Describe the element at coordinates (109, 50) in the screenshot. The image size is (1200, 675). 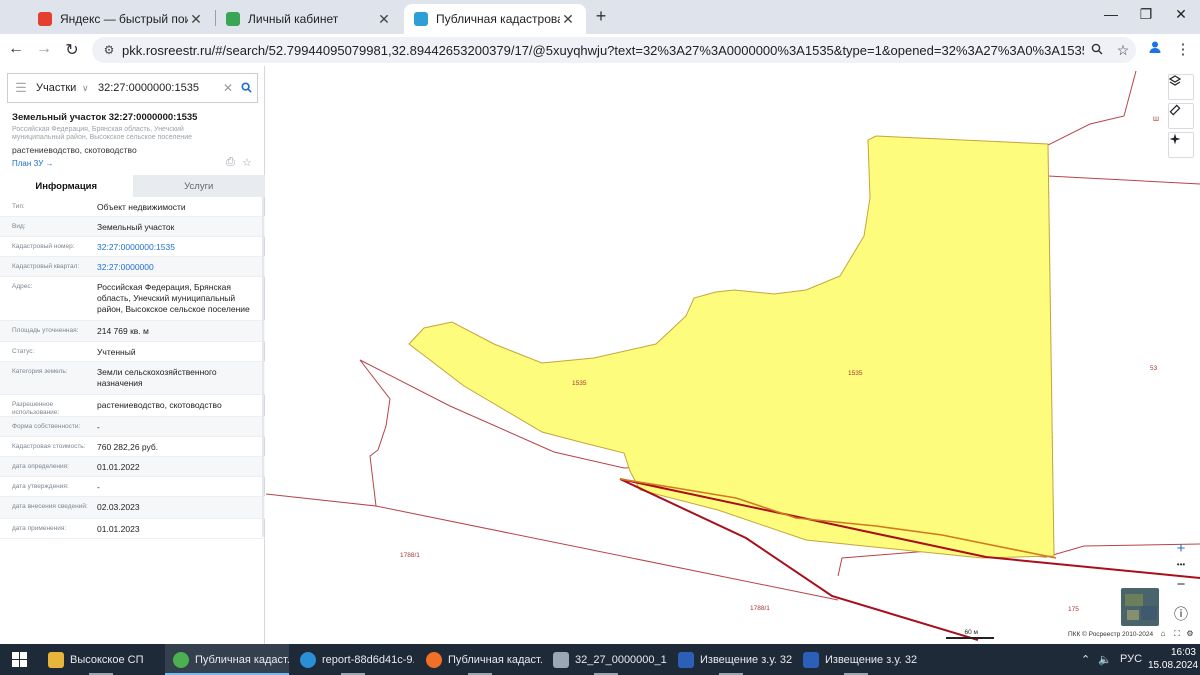
I see `site-info-icon: ⚙` at that location.